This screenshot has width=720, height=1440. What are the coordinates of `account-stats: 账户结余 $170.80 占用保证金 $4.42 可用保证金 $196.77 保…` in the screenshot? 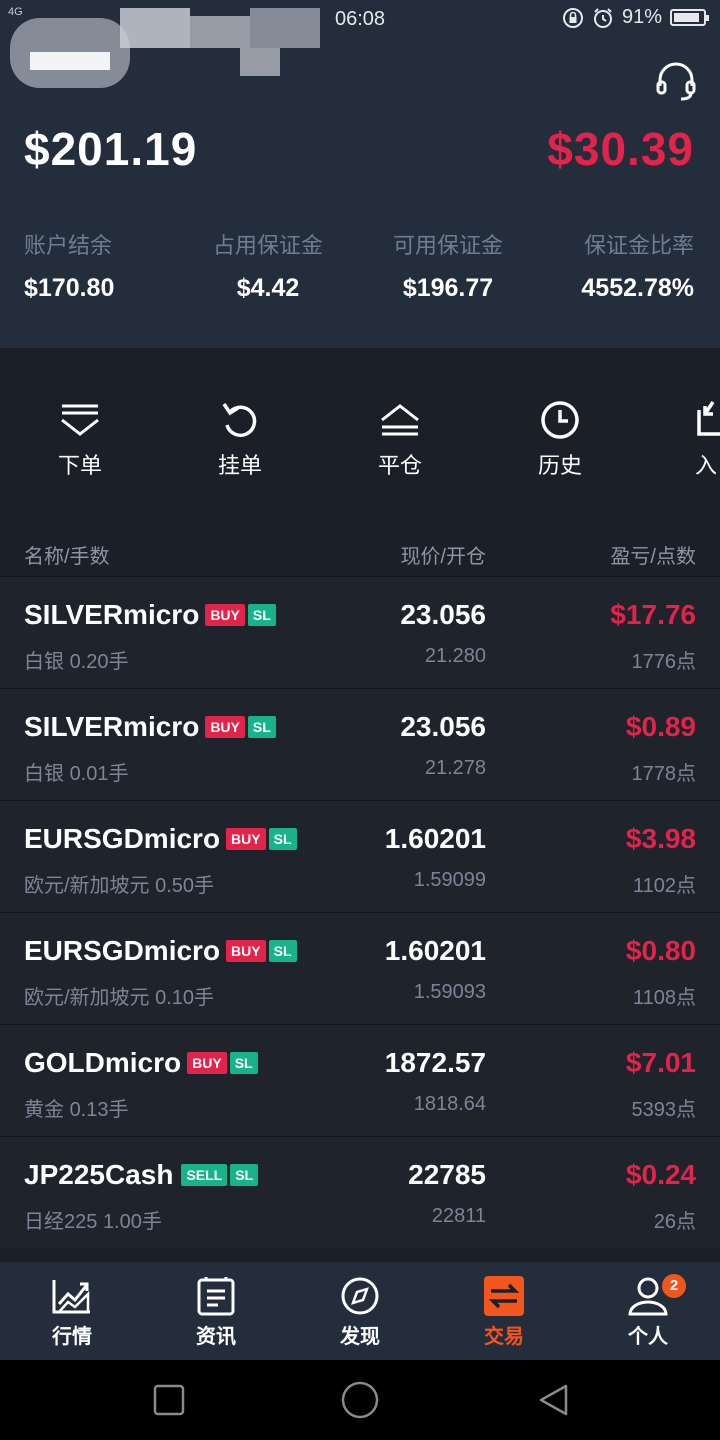 It's located at (360, 268).